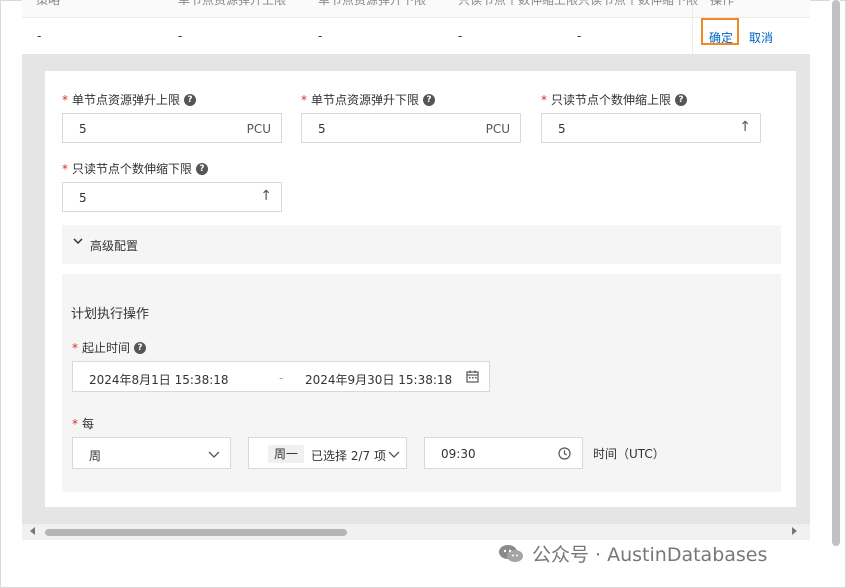 The image size is (846, 588). Describe the element at coordinates (629, 454) in the screenshot. I see `timezone-label: 时间（UTC）` at that location.